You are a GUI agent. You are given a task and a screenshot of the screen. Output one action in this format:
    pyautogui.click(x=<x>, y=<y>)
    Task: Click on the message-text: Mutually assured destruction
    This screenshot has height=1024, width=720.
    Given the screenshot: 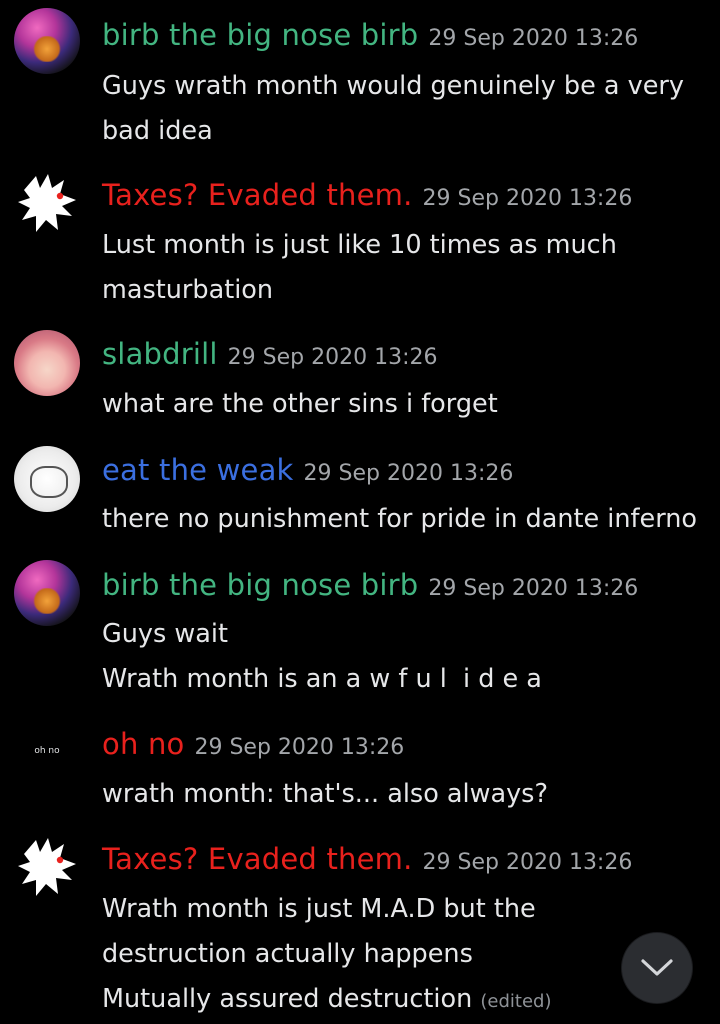 What is the action you would take?
    pyautogui.click(x=287, y=999)
    